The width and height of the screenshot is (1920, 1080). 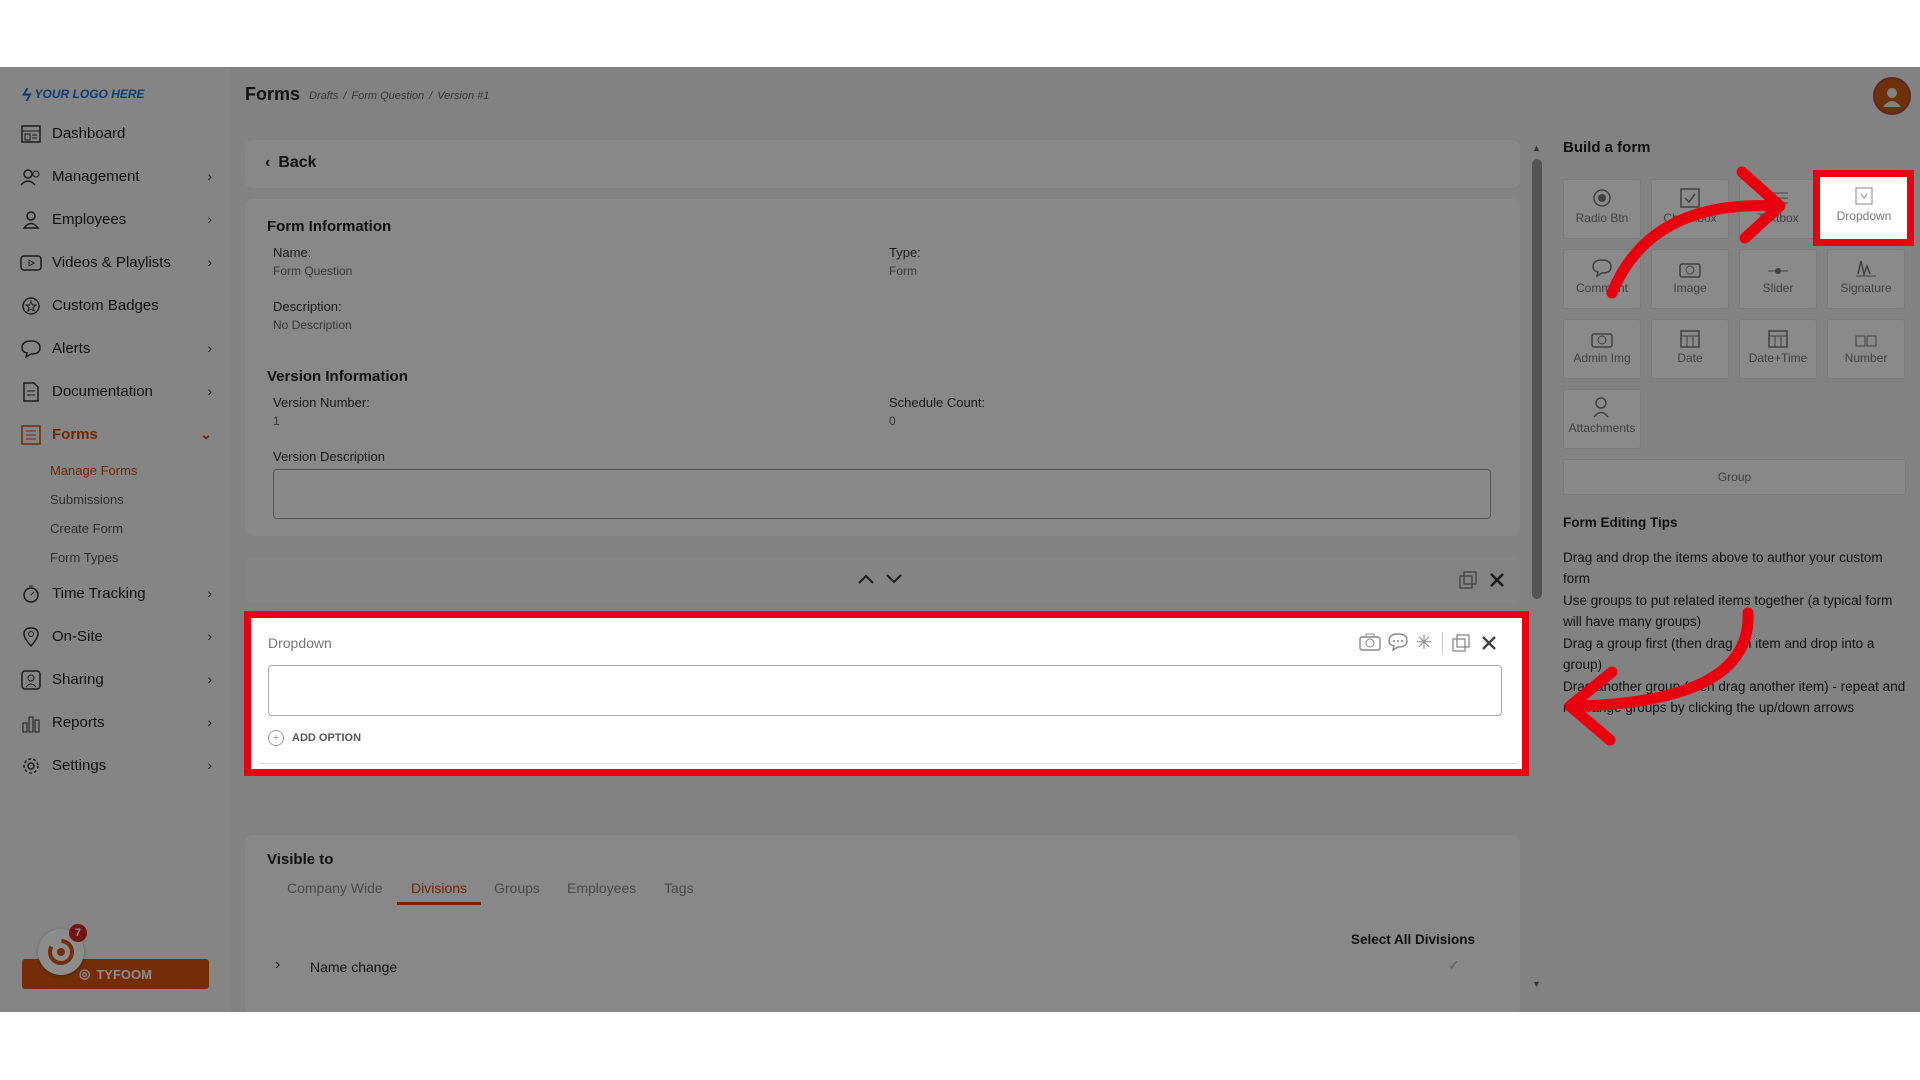 I want to click on widget-admin-img: Admin Img, so click(x=1602, y=349).